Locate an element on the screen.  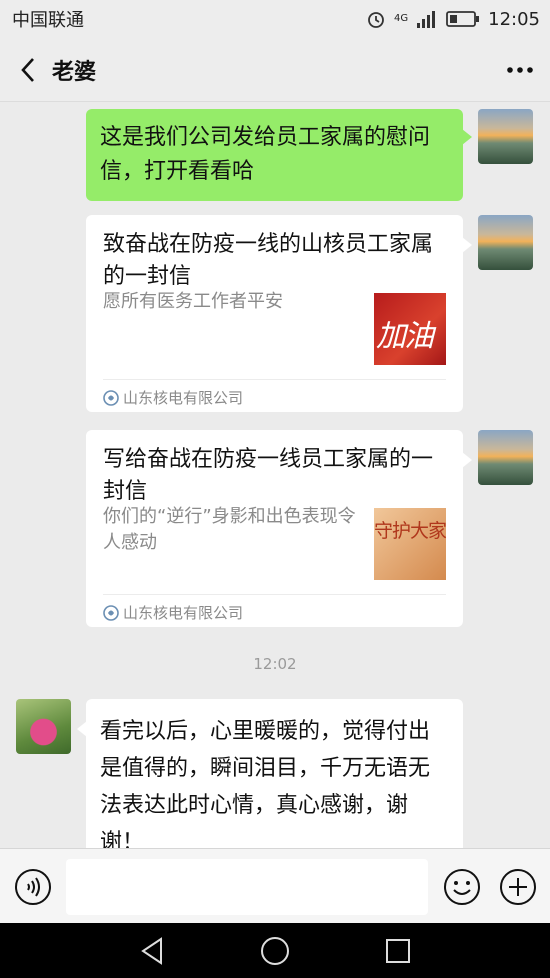
card-thumbnail: 加油 is located at coordinates (410, 329).